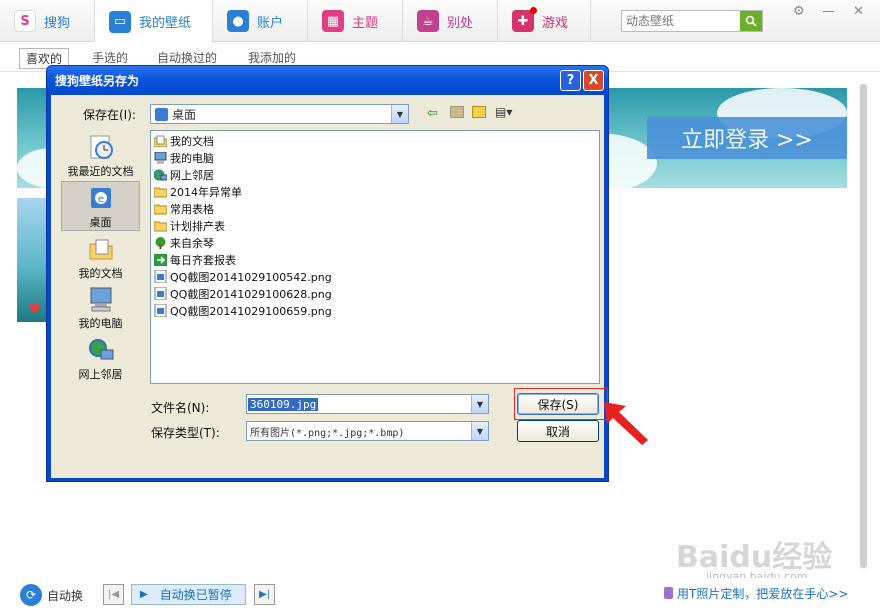 This screenshot has width=880, height=614. I want to click on new-folder-icon, so click(479, 112).